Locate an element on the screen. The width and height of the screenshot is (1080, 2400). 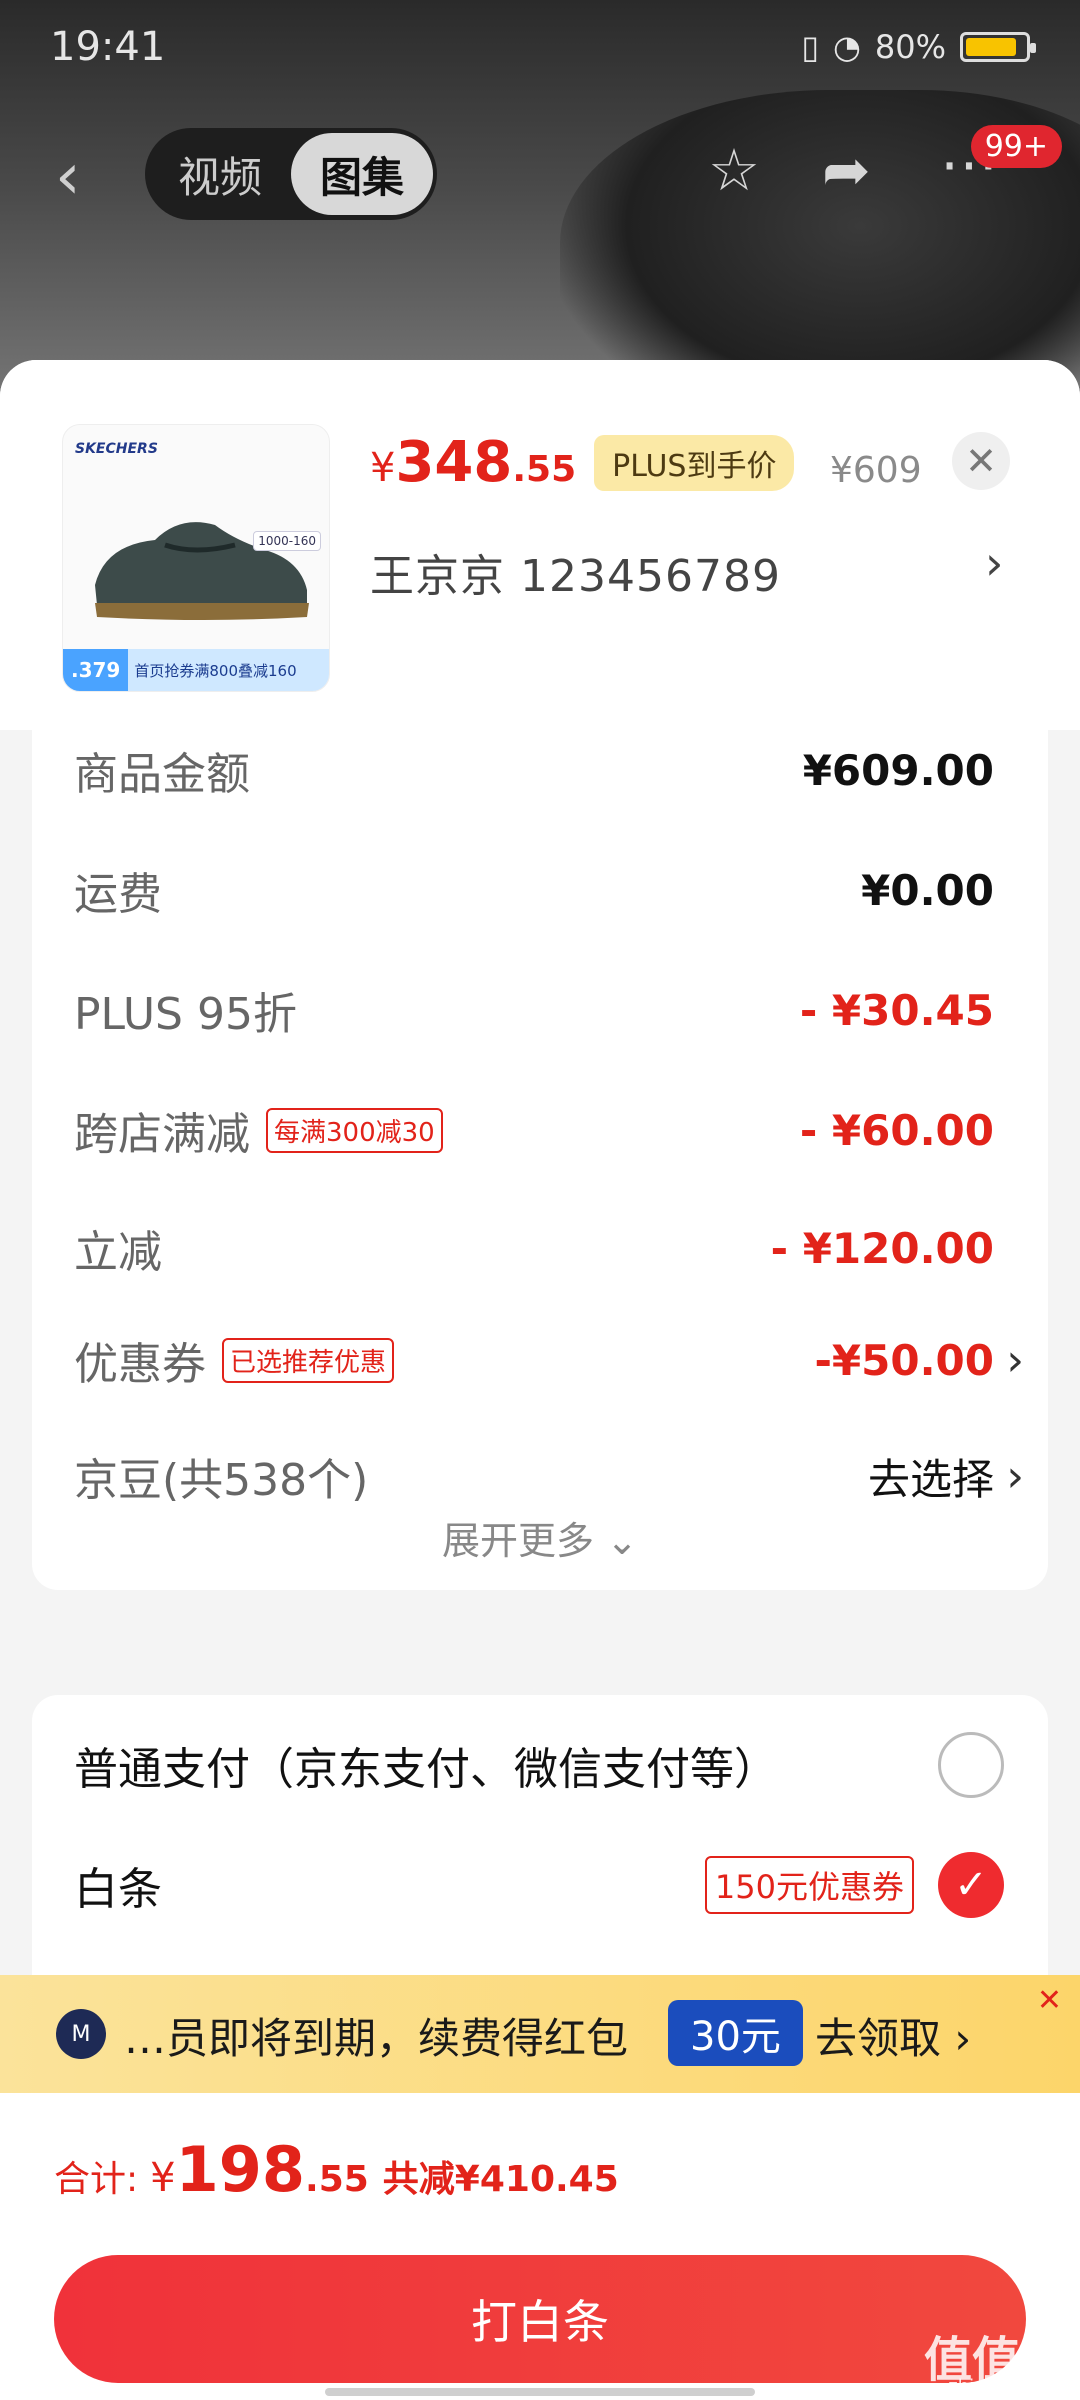
membership-logo-icon: M is located at coordinates (81, 2034).